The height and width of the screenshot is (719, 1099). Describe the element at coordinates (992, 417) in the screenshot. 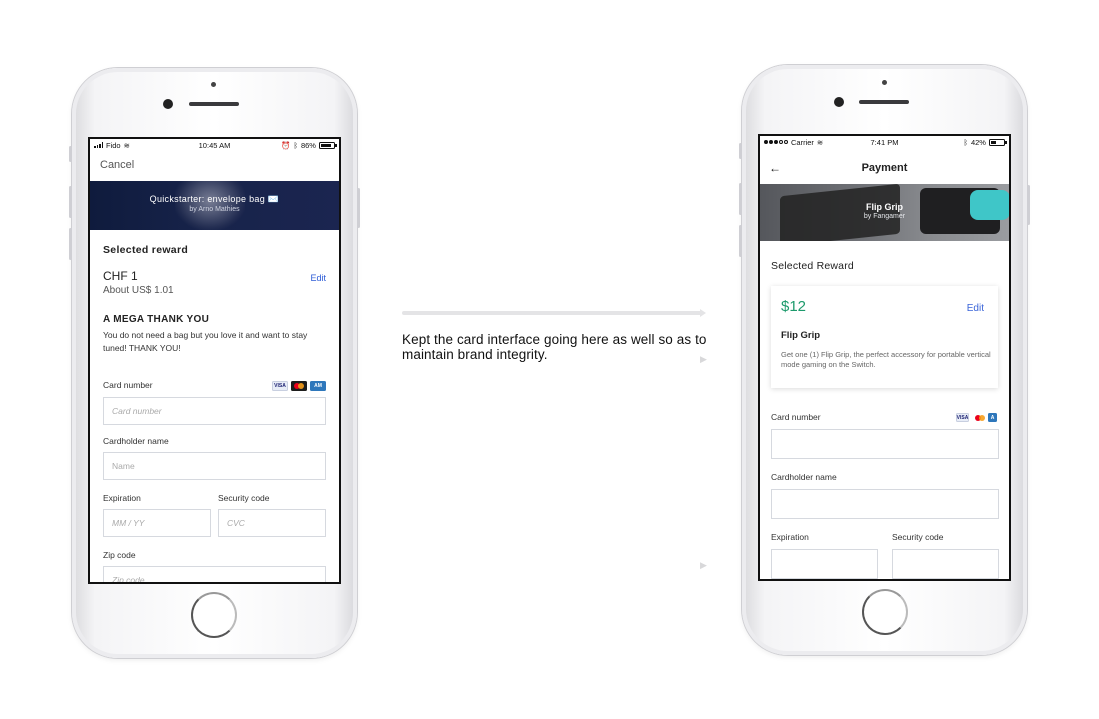

I see `amex-icon: A` at that location.